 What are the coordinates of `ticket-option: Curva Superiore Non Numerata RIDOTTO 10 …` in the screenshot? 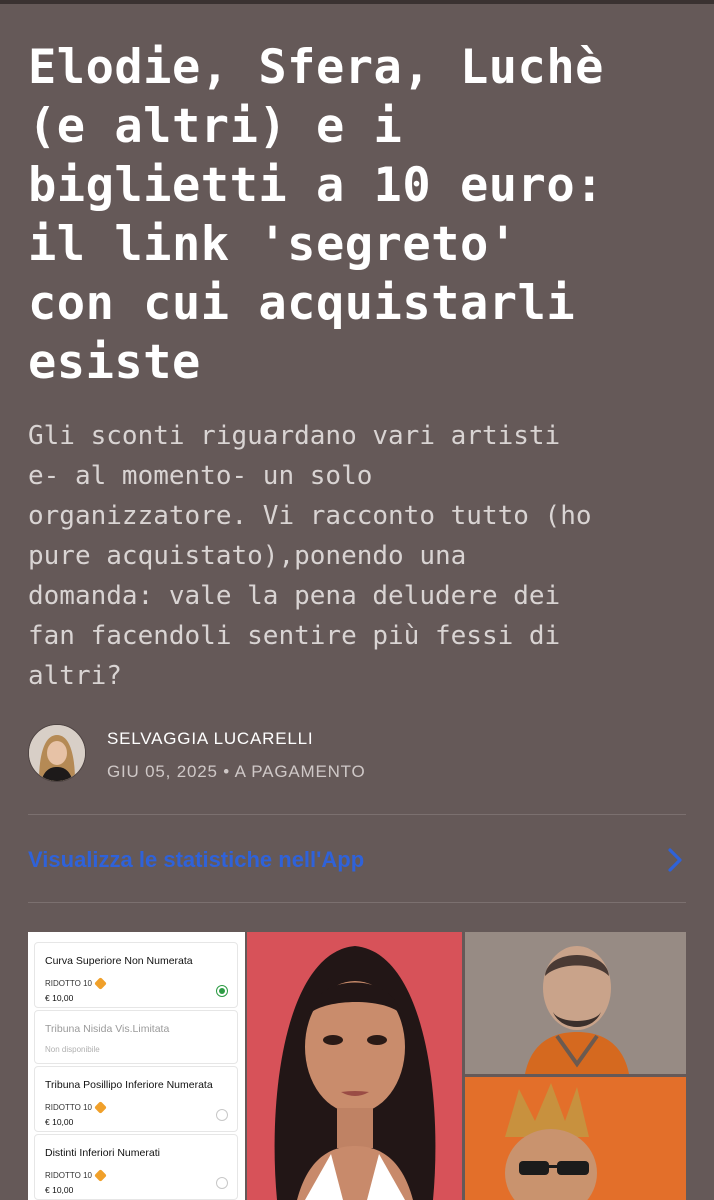 It's located at (136, 975).